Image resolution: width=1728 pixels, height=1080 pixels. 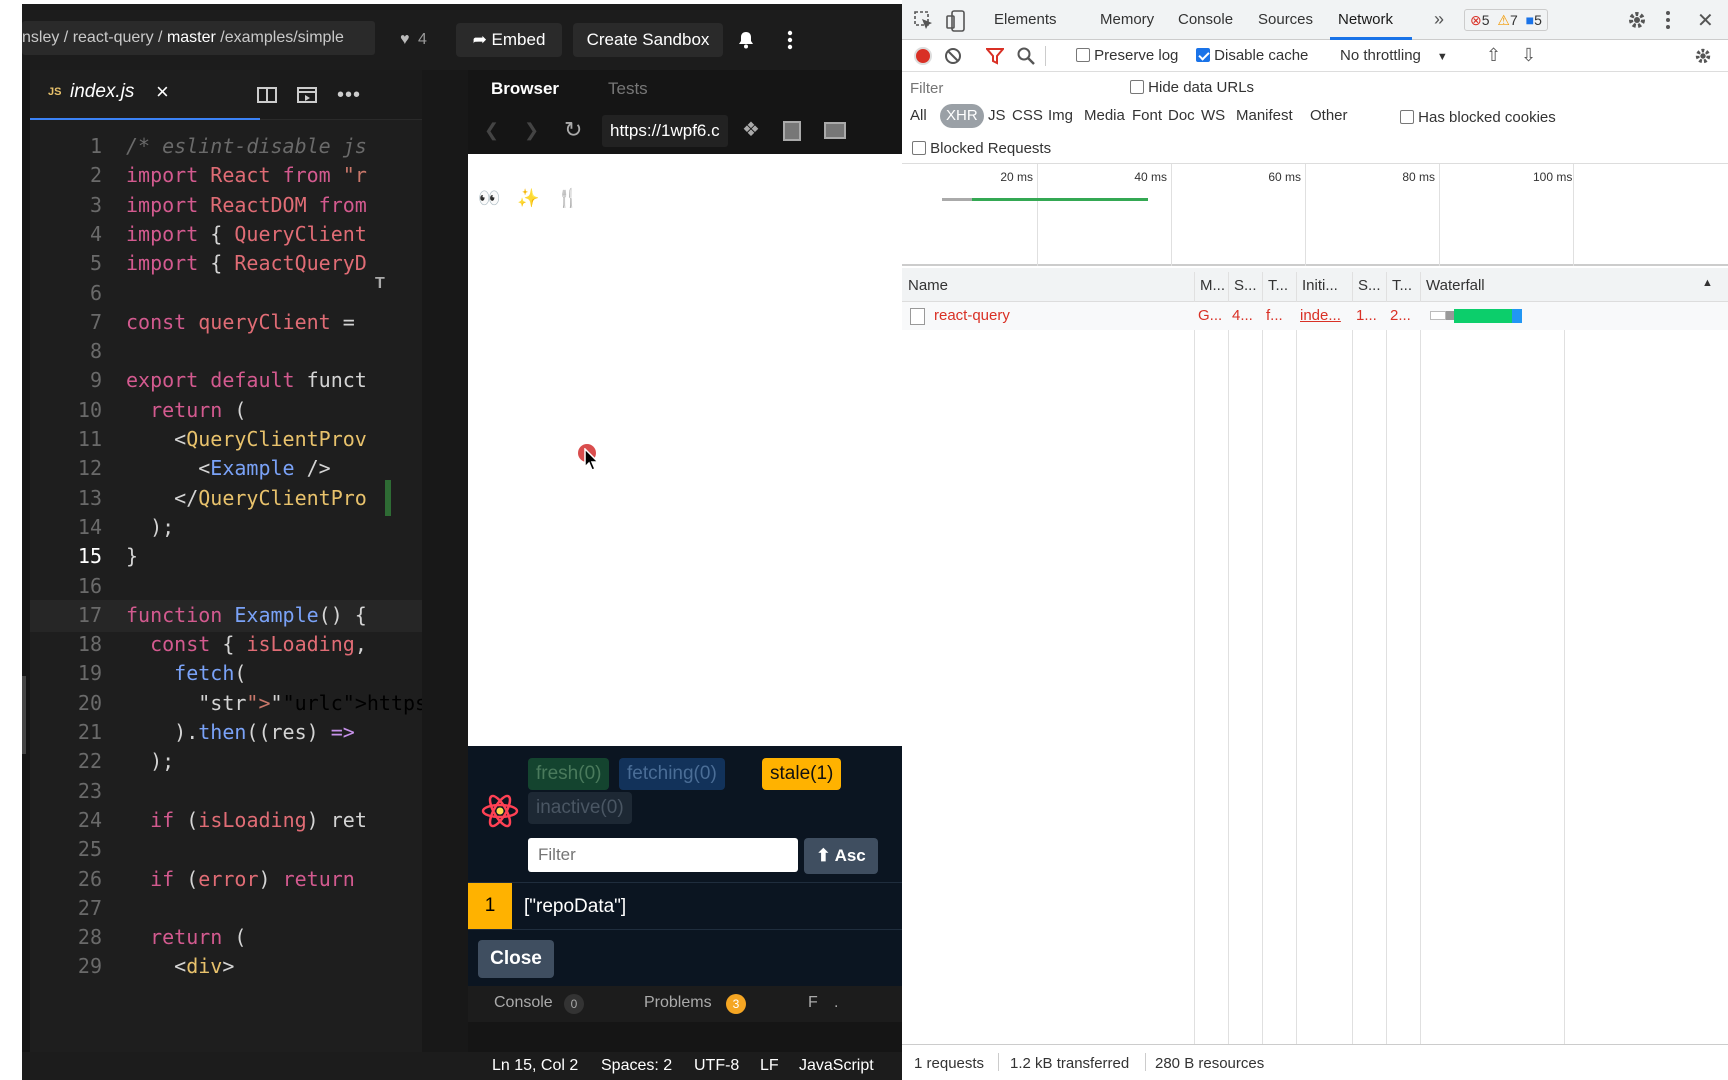 What do you see at coordinates (802, 774) in the screenshot?
I see `stale-badge: stale(1)` at bounding box center [802, 774].